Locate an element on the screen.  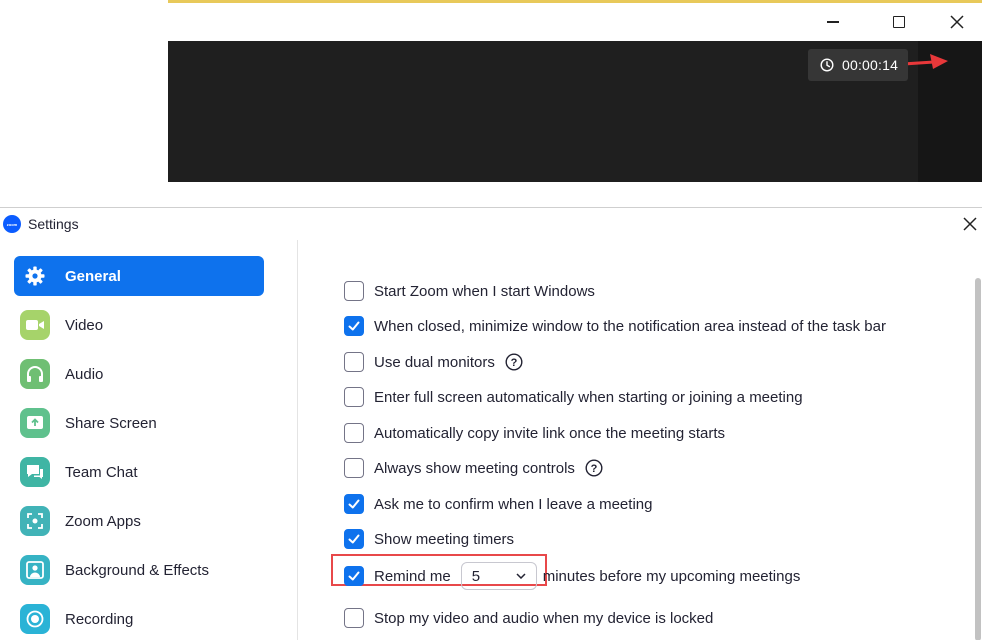
maximize-button is located at coordinates (899, 22).